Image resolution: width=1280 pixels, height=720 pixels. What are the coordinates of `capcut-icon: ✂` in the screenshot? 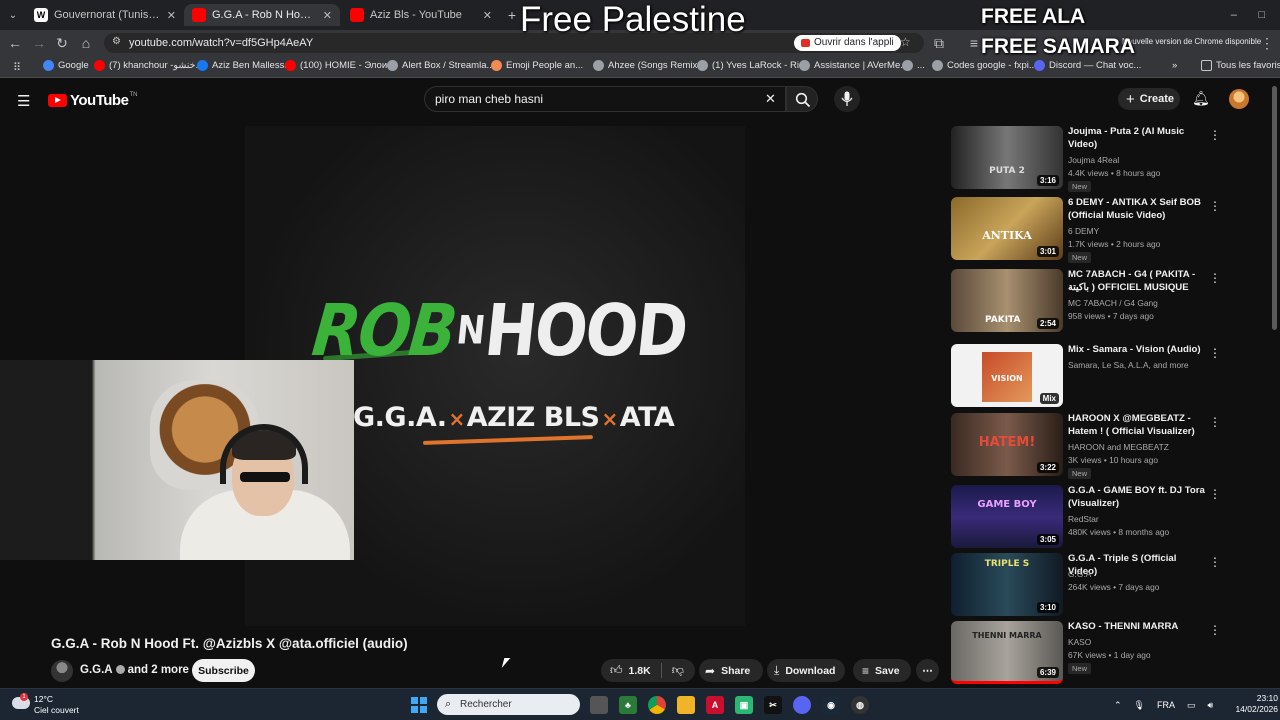 It's located at (773, 705).